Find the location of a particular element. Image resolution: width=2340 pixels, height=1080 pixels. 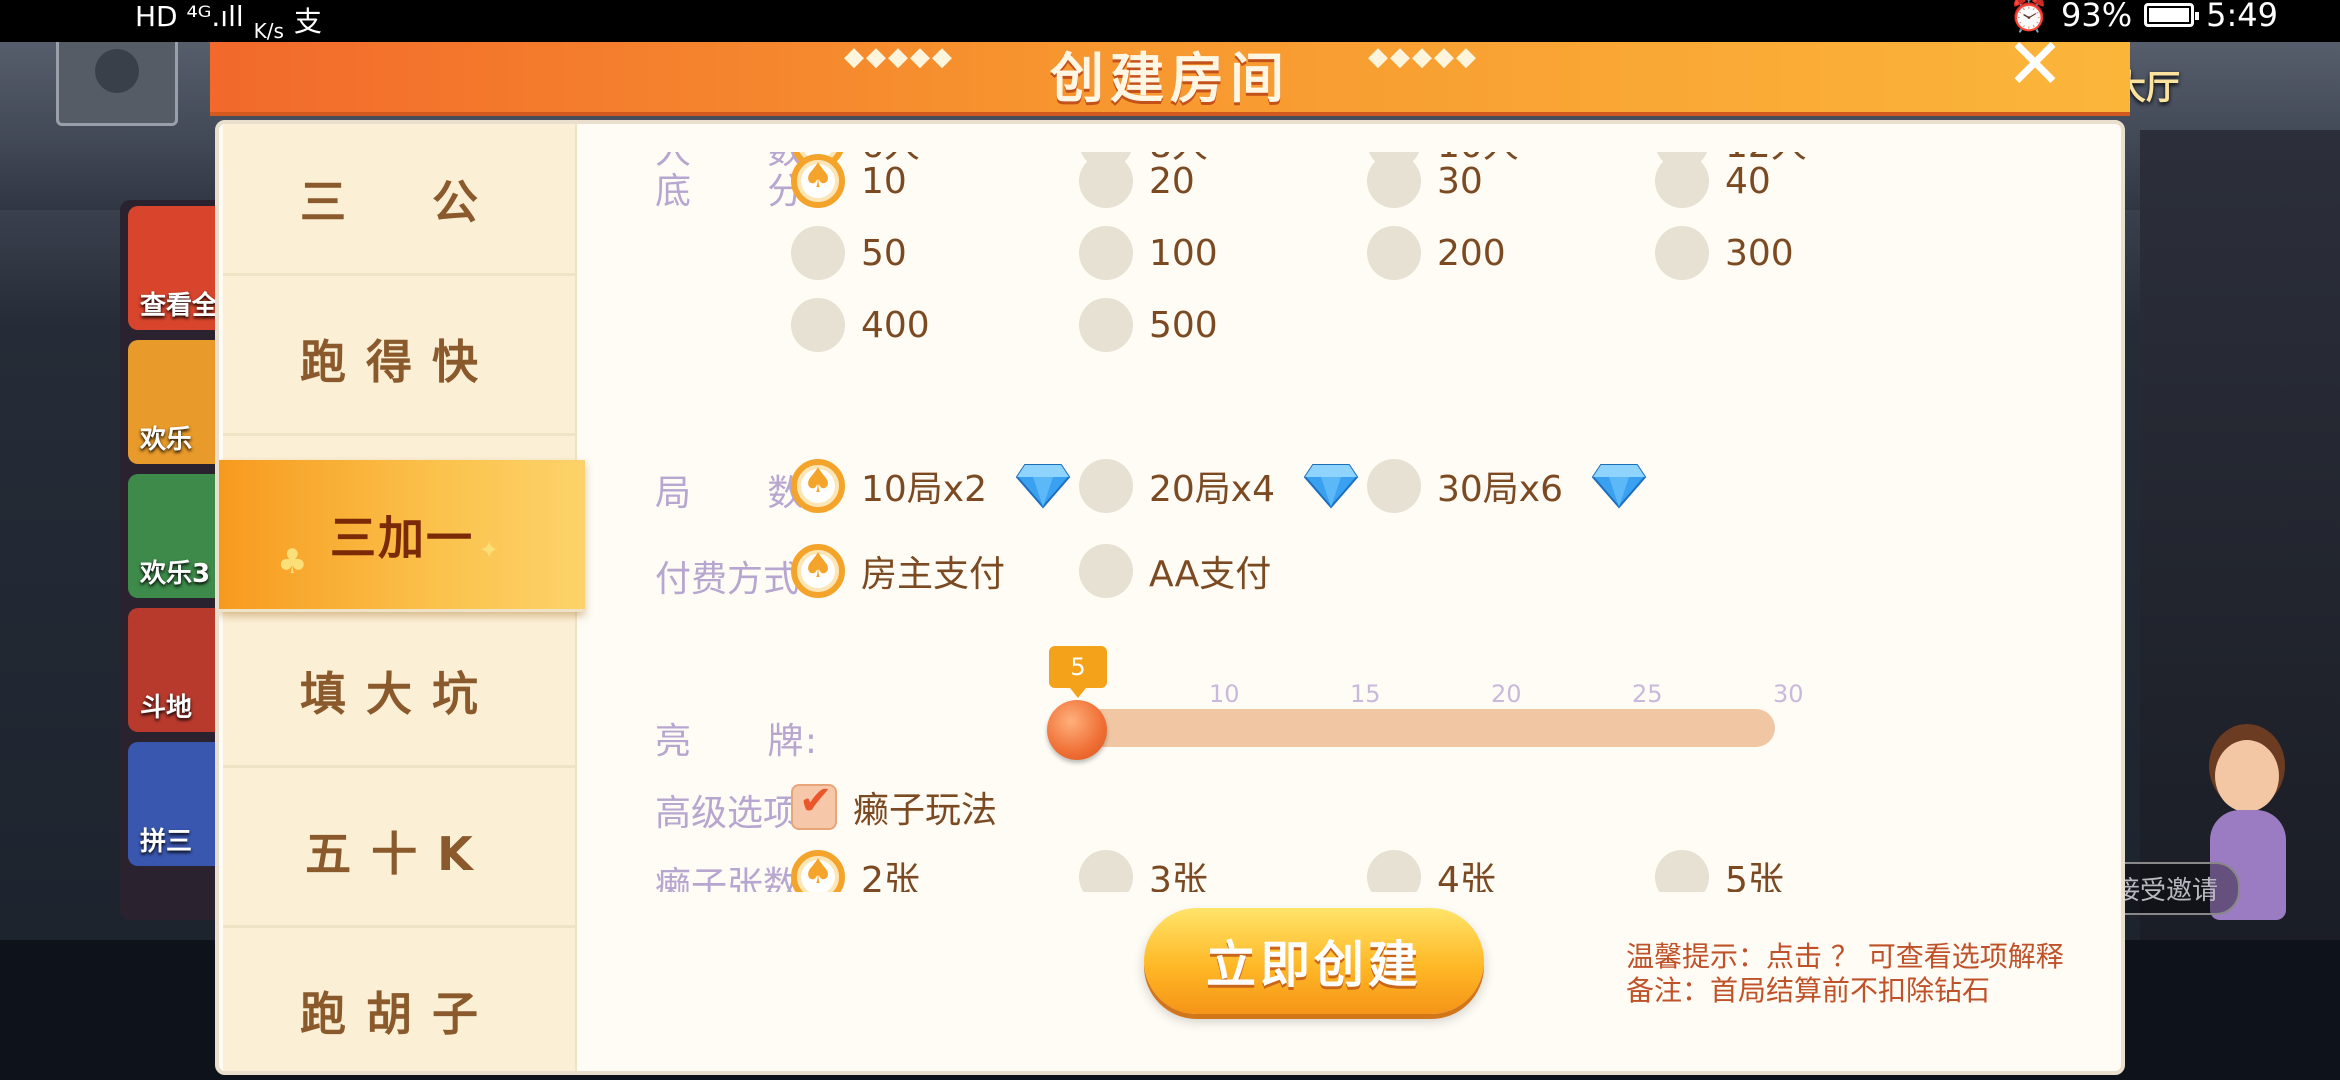

status-bar: HD ⁴ᴳ.ıll K/s 支 ⏰ 93% 5:49 is located at coordinates (1170, 21).